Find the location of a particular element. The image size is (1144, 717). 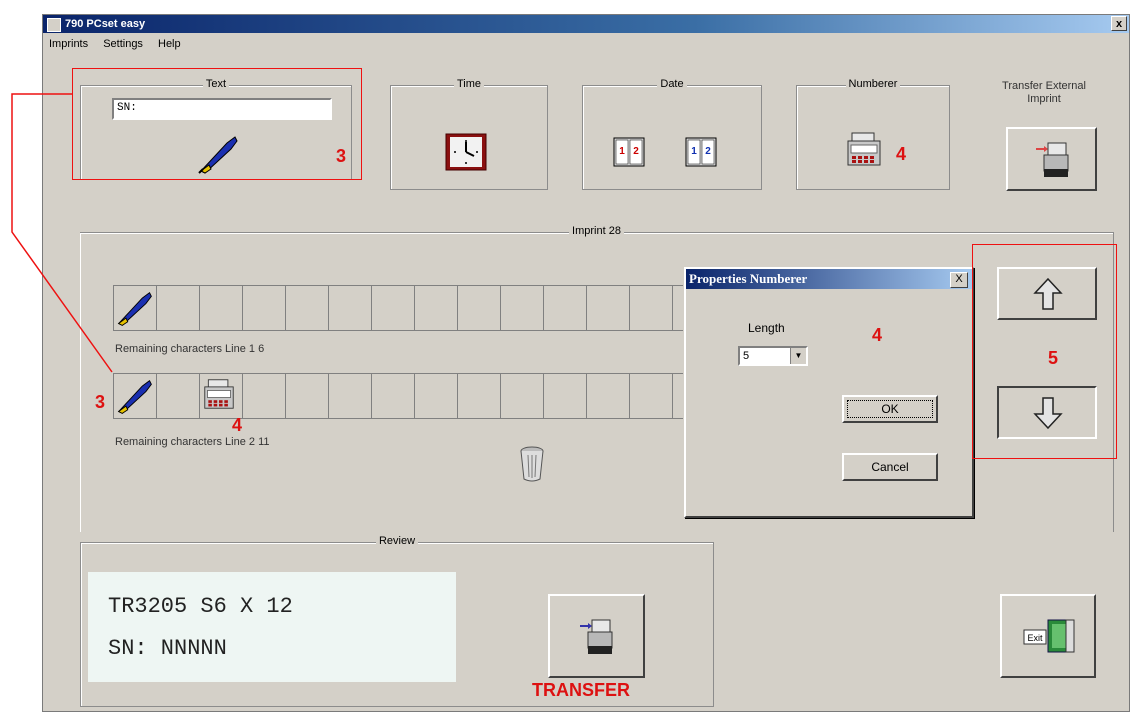

annotation-3-text: 3 is located at coordinates (341, 156).